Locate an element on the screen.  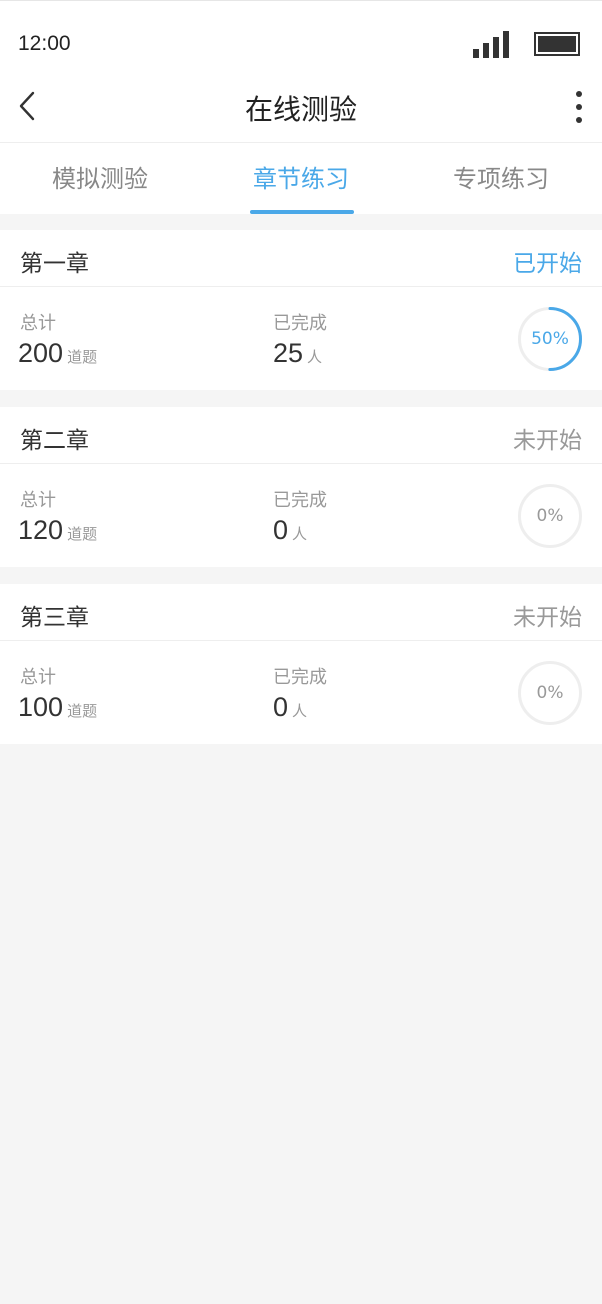
chapter-header: 第一章 已开始 is located at coordinates (301, 258).